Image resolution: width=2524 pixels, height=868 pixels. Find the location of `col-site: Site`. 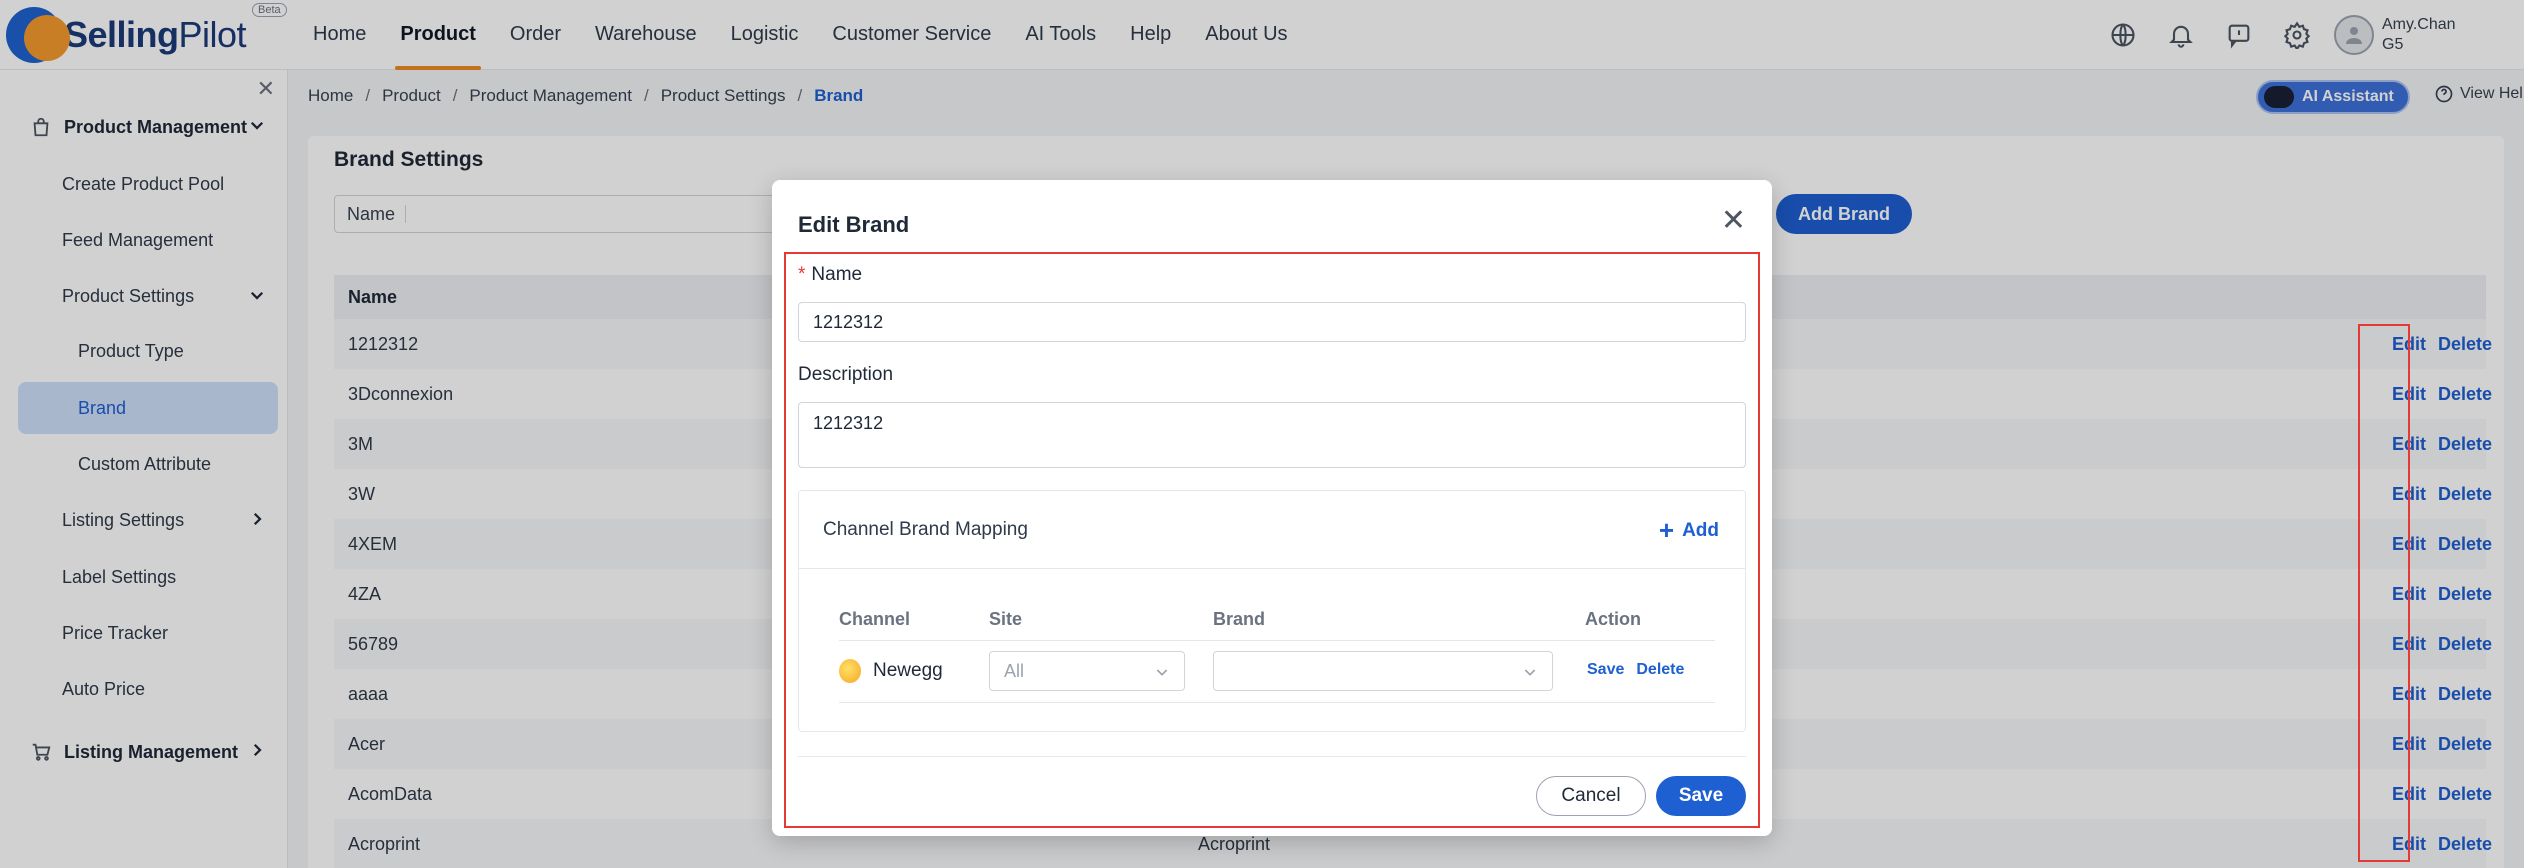

col-site: Site is located at coordinates (1006, 619).